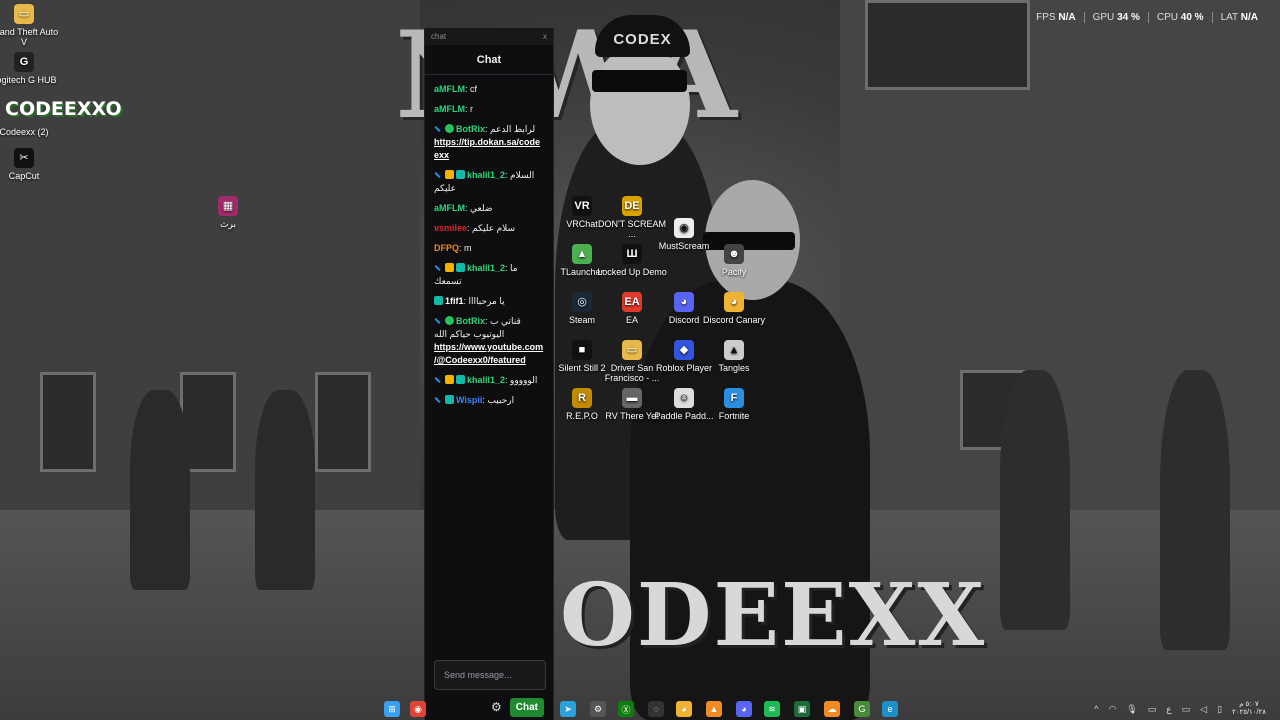 This screenshot has width=1280, height=720. Describe the element at coordinates (1128, 17) in the screenshot. I see `stat-value: 34 %` at that location.